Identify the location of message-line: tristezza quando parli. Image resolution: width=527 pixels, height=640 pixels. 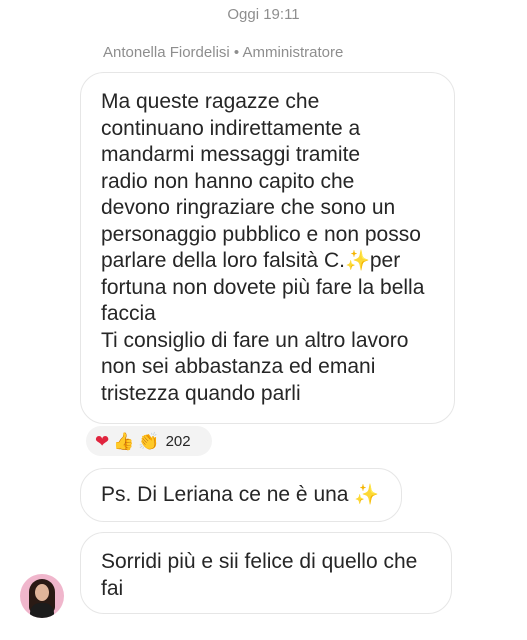
(201, 393).